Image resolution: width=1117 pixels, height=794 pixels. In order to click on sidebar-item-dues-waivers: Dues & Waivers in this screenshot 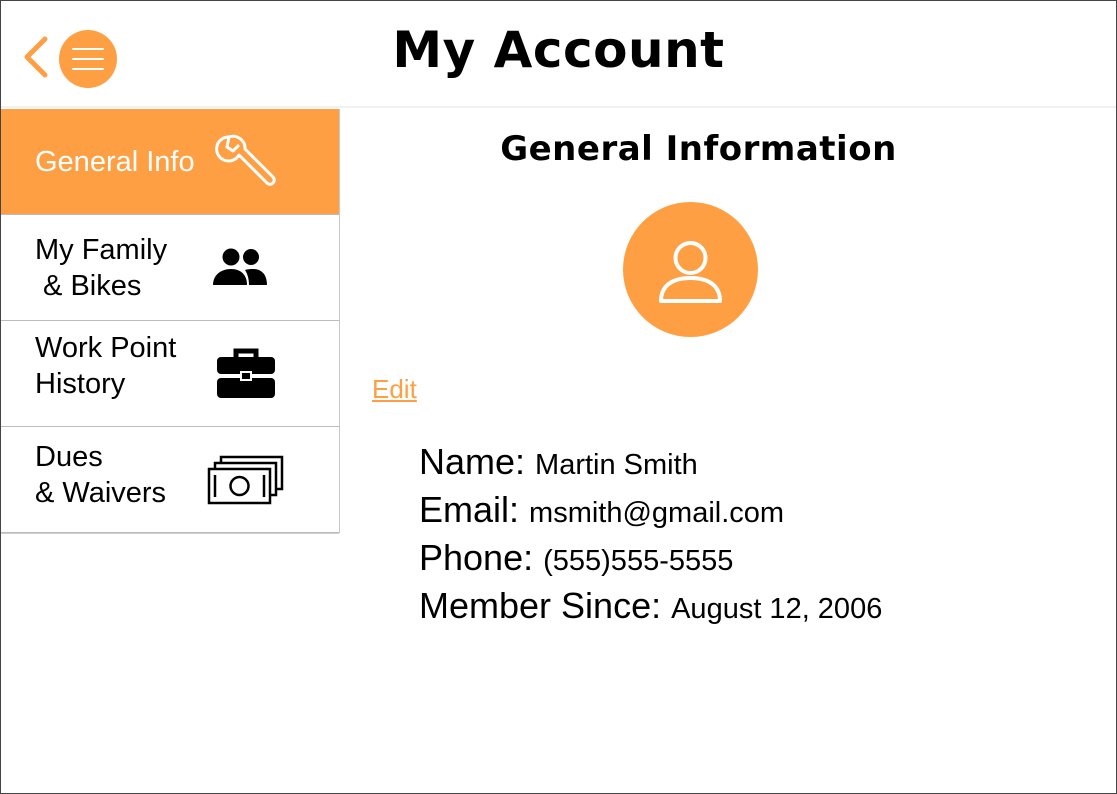, I will do `click(170, 480)`.